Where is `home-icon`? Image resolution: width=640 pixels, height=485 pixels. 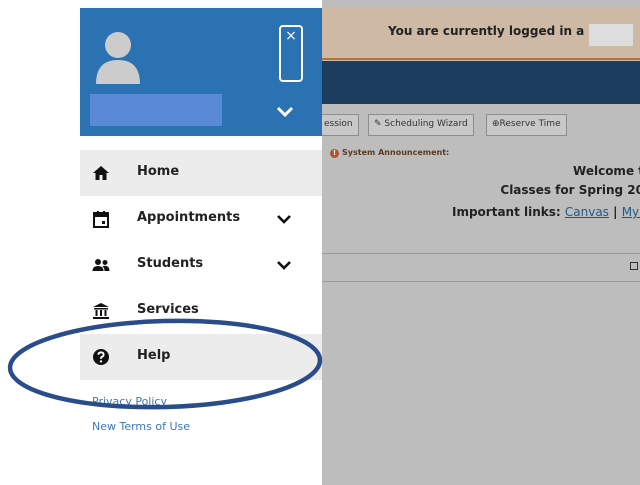 home-icon is located at coordinates (101, 173).